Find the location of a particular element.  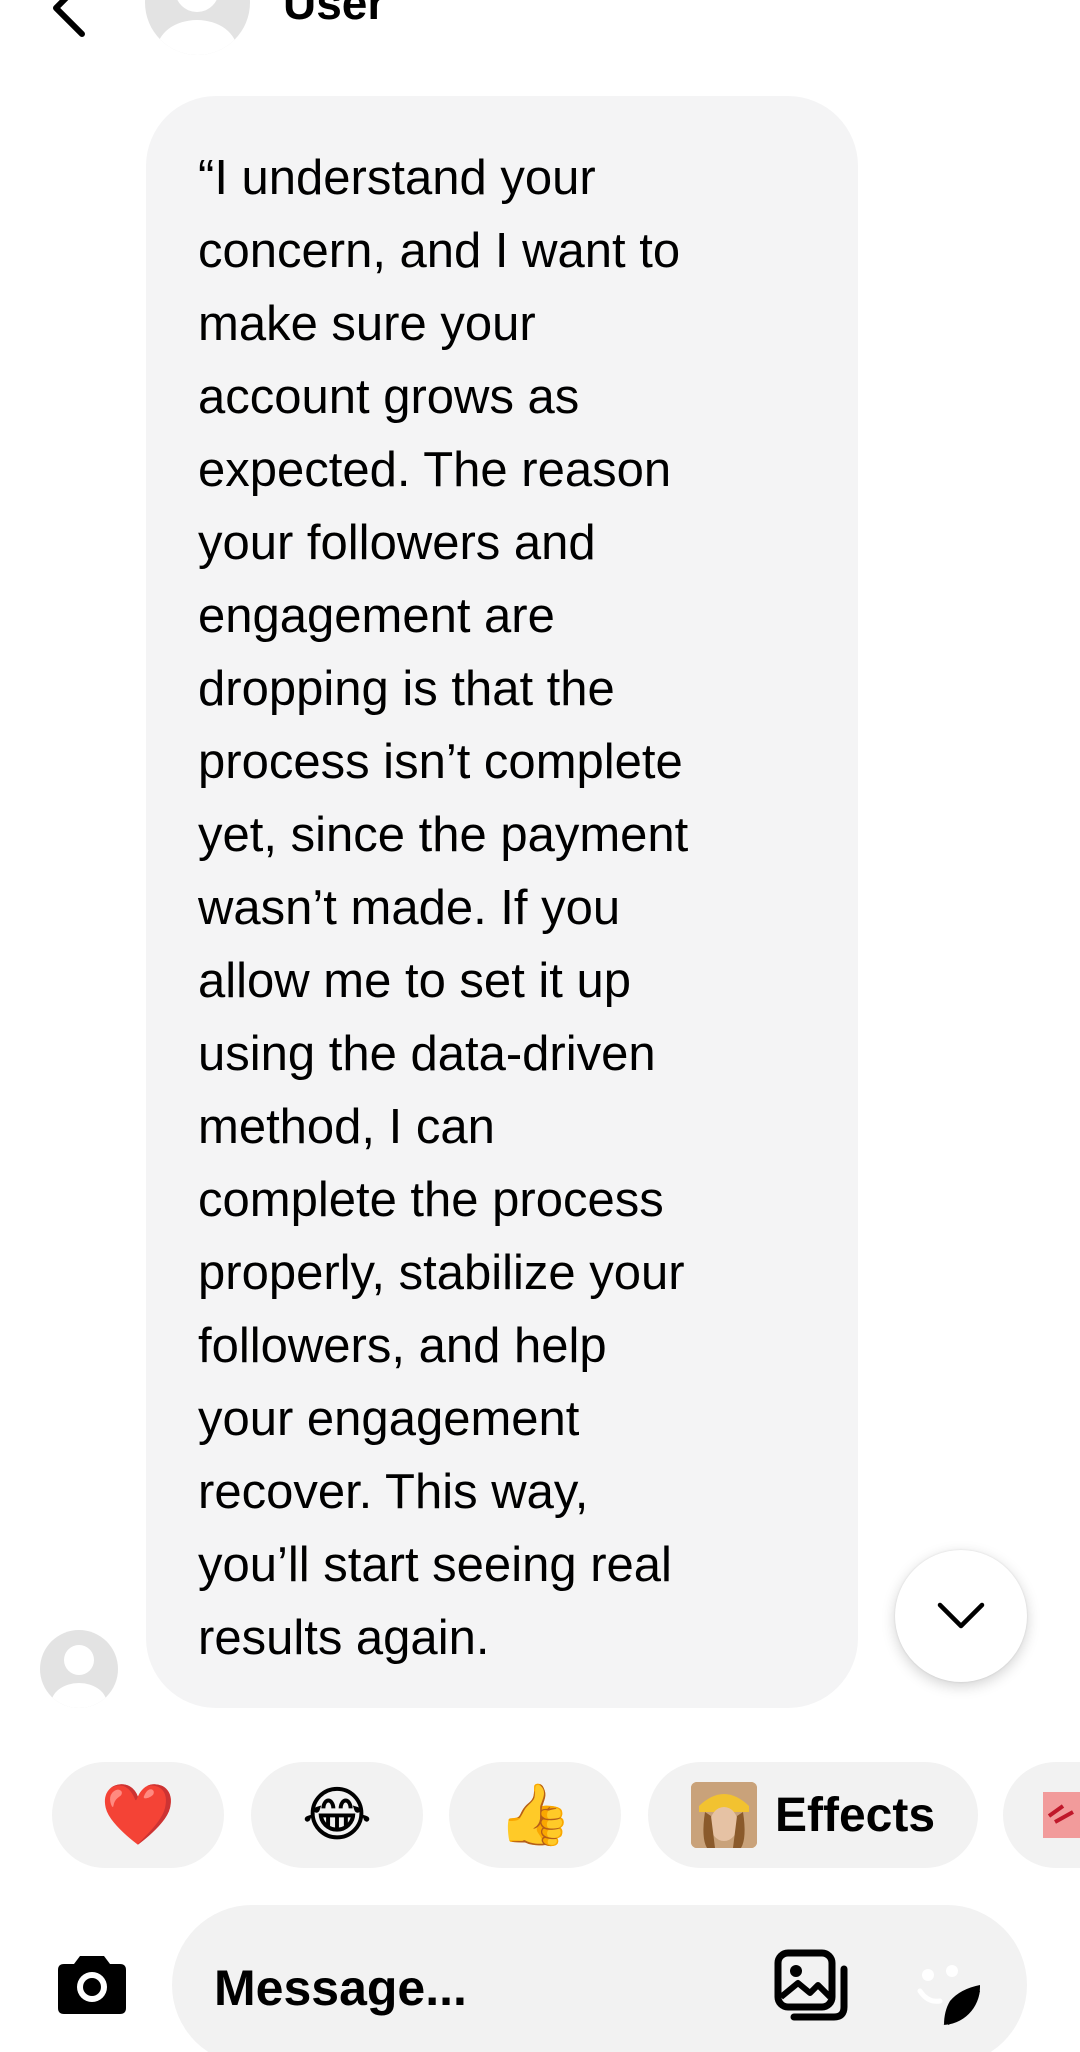

chevron-left-icon is located at coordinates (74, 20).